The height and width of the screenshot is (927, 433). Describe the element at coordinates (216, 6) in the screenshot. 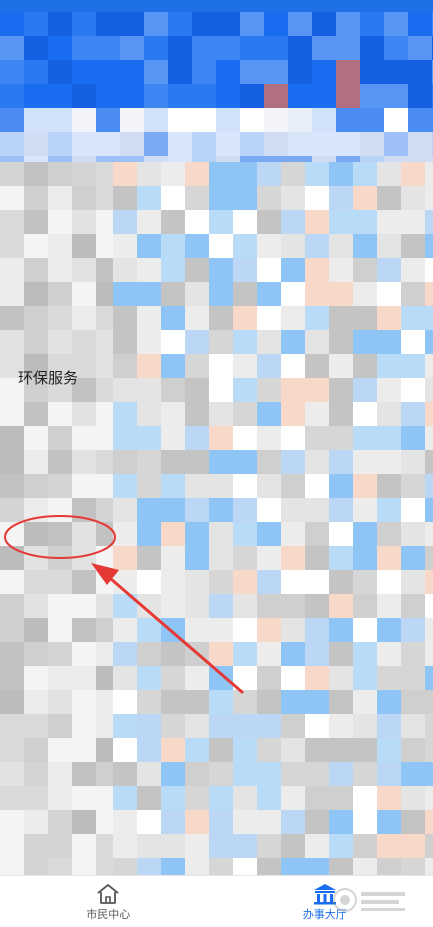

I see `status-bar` at that location.